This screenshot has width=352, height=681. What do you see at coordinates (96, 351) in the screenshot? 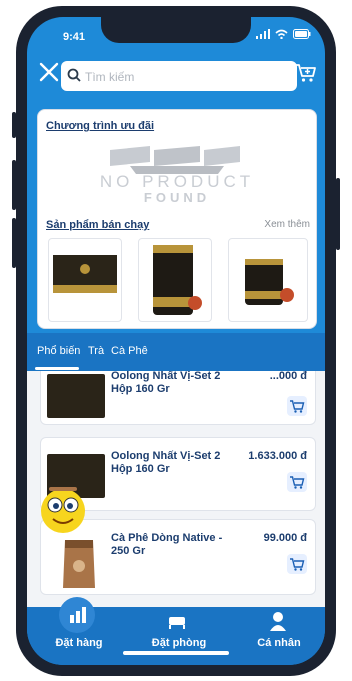
I see `tab-tea: Trà` at bounding box center [96, 351].